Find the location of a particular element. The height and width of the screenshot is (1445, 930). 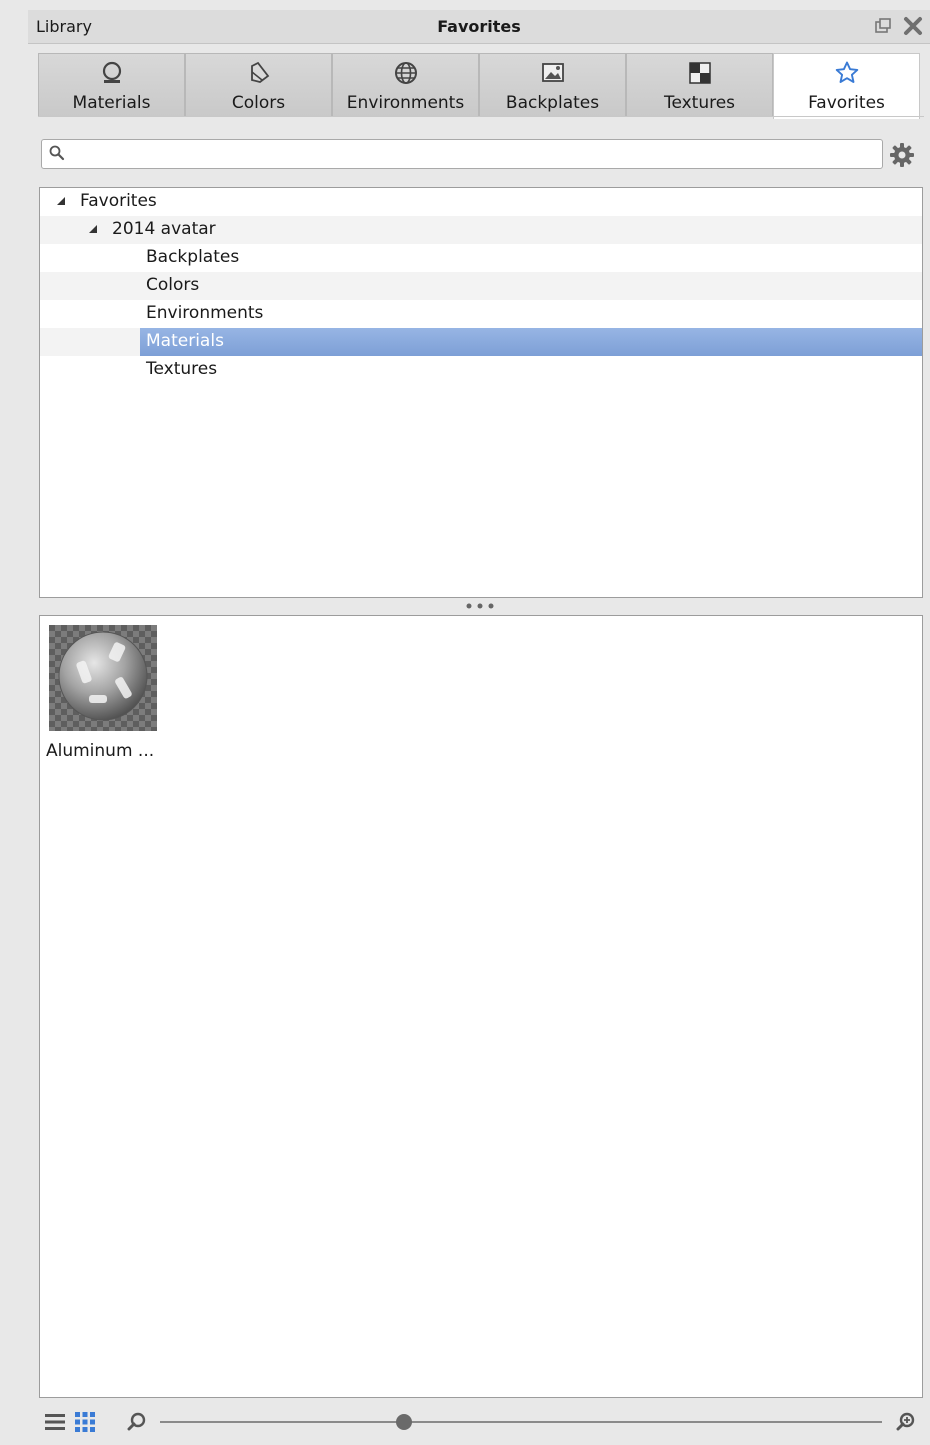

tree-item-label: Favorites is located at coordinates (118, 201).